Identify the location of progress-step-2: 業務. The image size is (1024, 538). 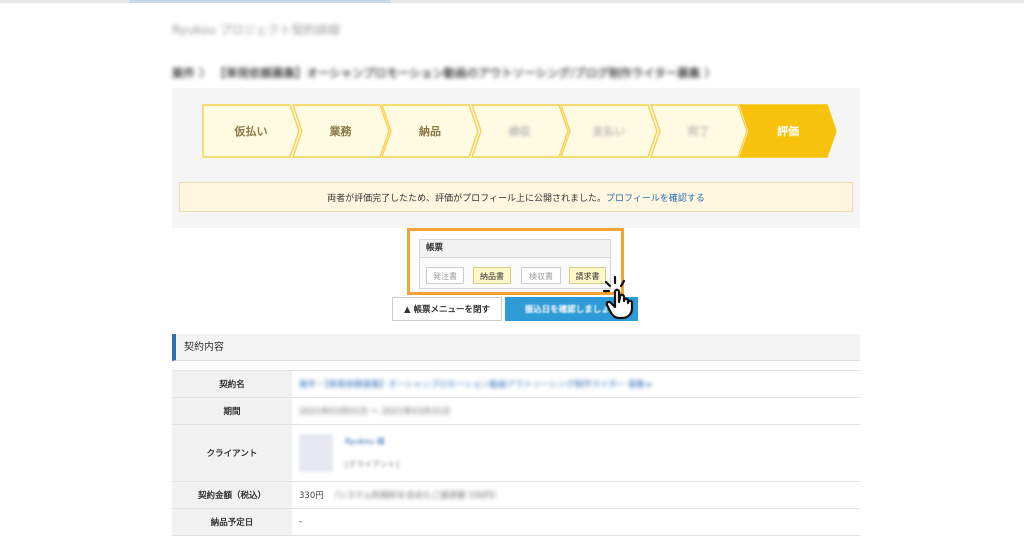
(340, 131).